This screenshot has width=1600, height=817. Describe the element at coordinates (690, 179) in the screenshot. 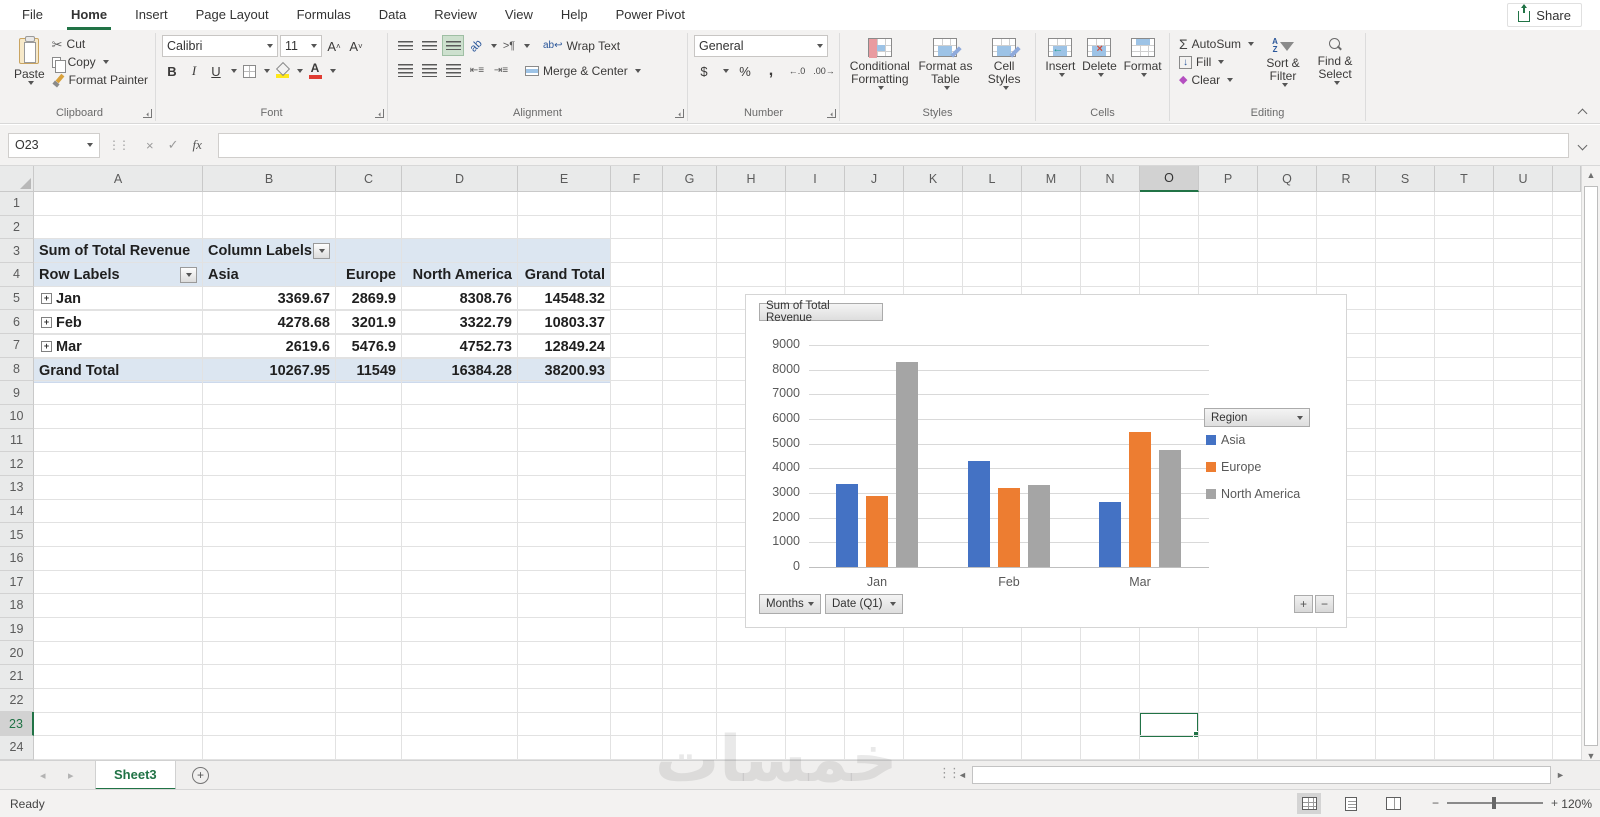

I see `column-header-G: G` at that location.